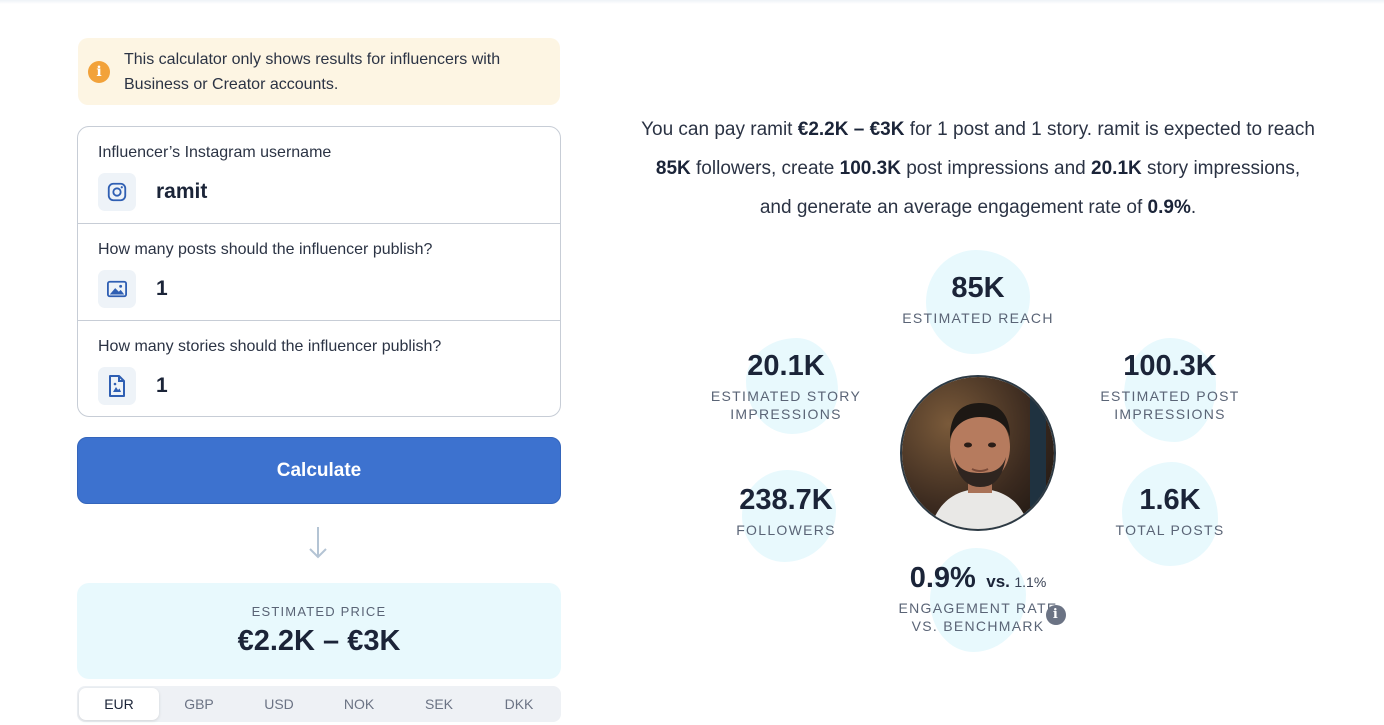  Describe the element at coordinates (215, 152) in the screenshot. I see `username-label: Influencer’s Instagram username` at that location.